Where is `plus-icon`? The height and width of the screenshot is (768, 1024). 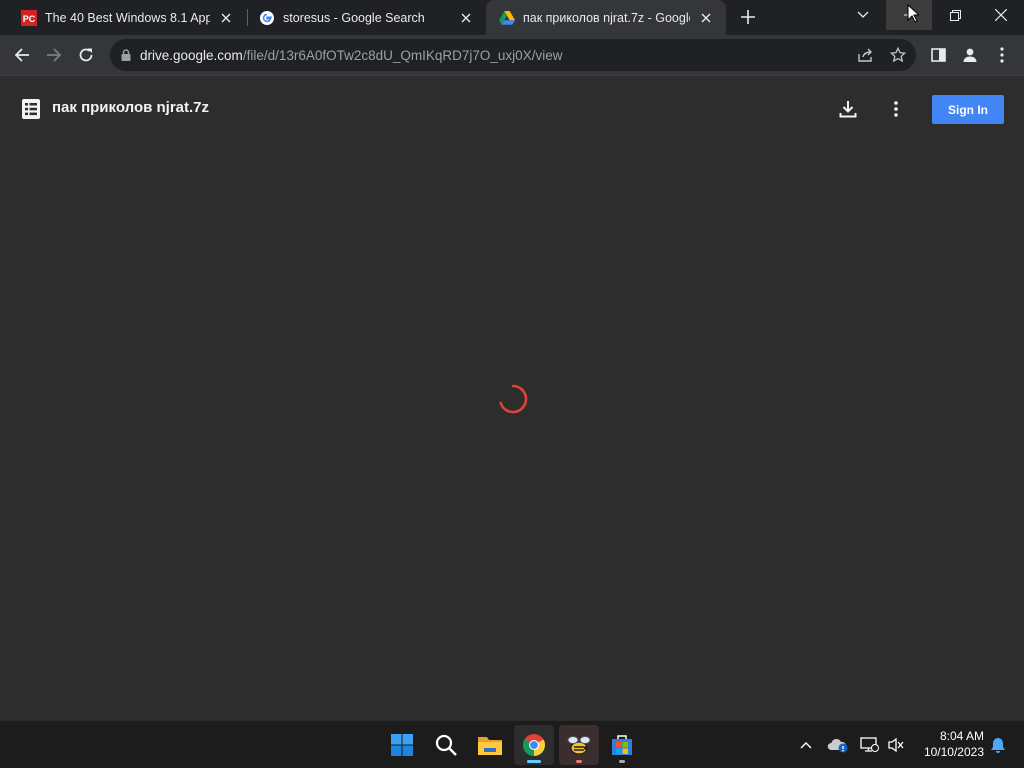 plus-icon is located at coordinates (748, 17).